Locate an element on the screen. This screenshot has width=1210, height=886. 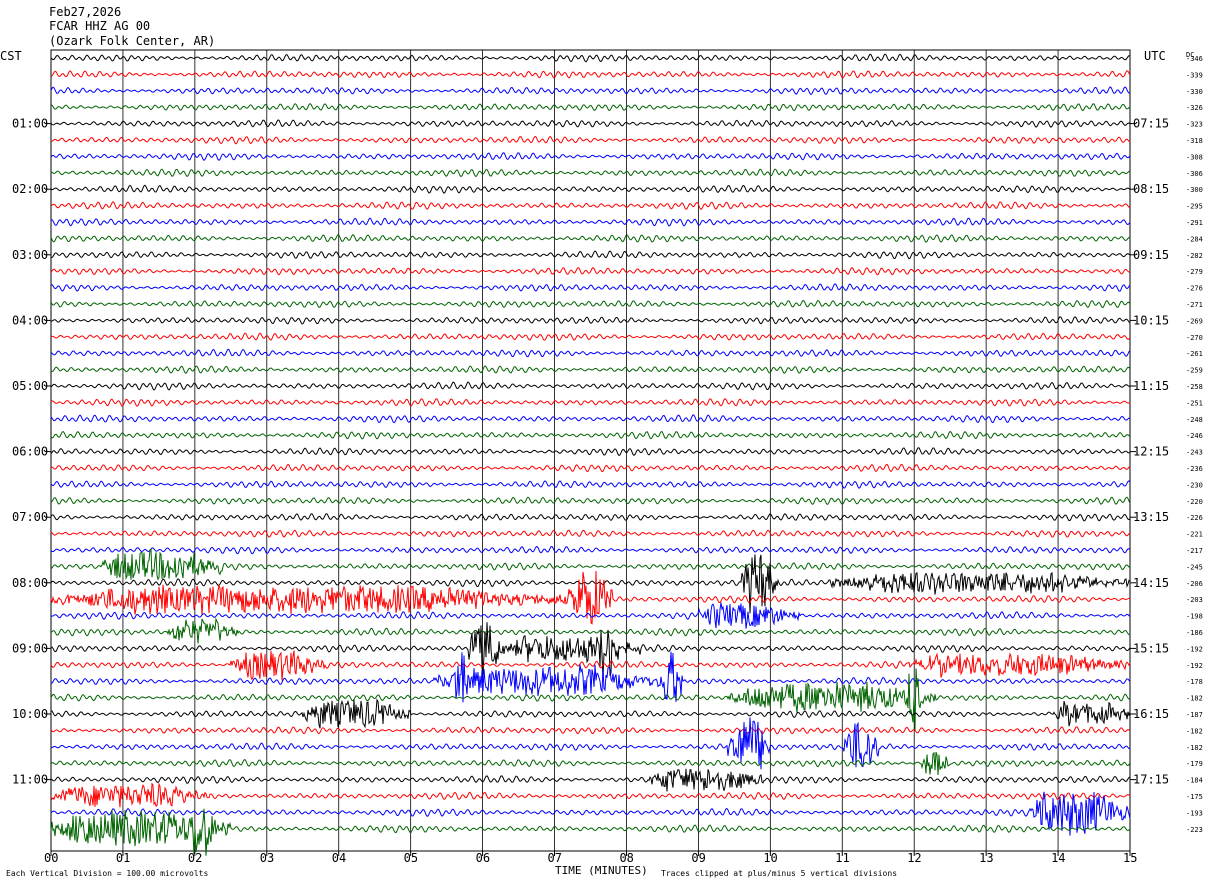
dc-offset-label: -270 is located at coordinates (1194, 338).